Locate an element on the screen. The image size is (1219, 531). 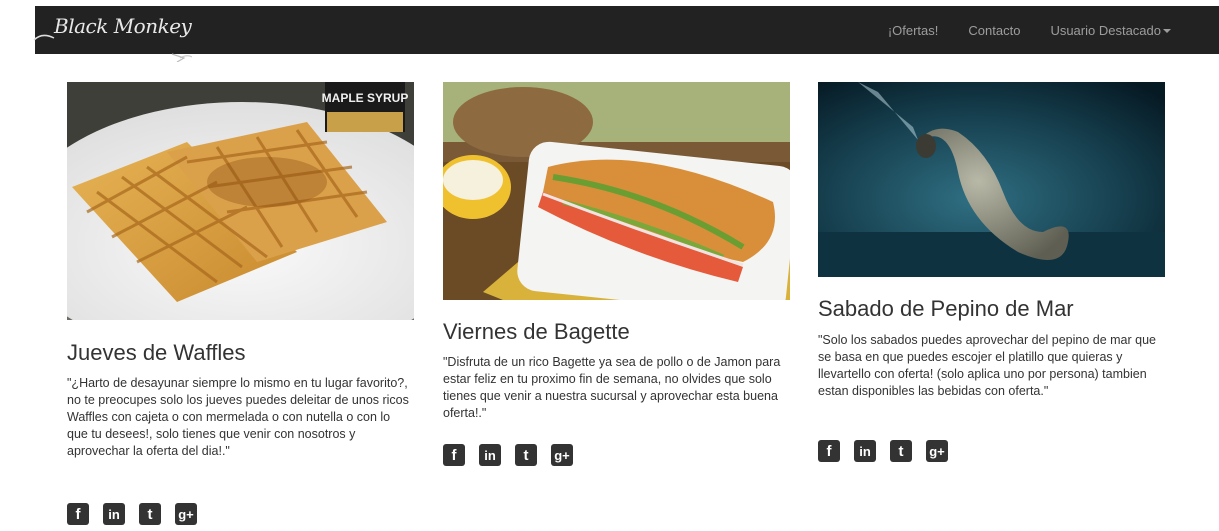
nav-menu: ¡Ofertas! Contacto Usuario Destacado is located at coordinates (1014, 30).